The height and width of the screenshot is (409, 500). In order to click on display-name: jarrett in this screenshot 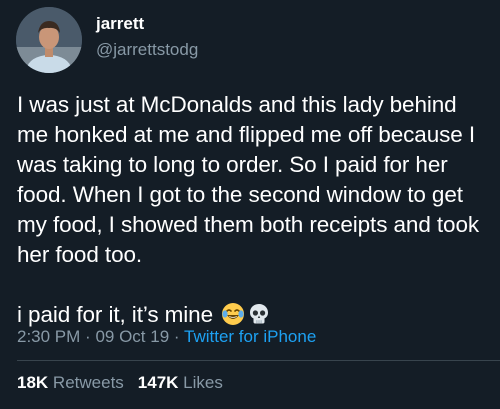, I will do `click(120, 24)`.